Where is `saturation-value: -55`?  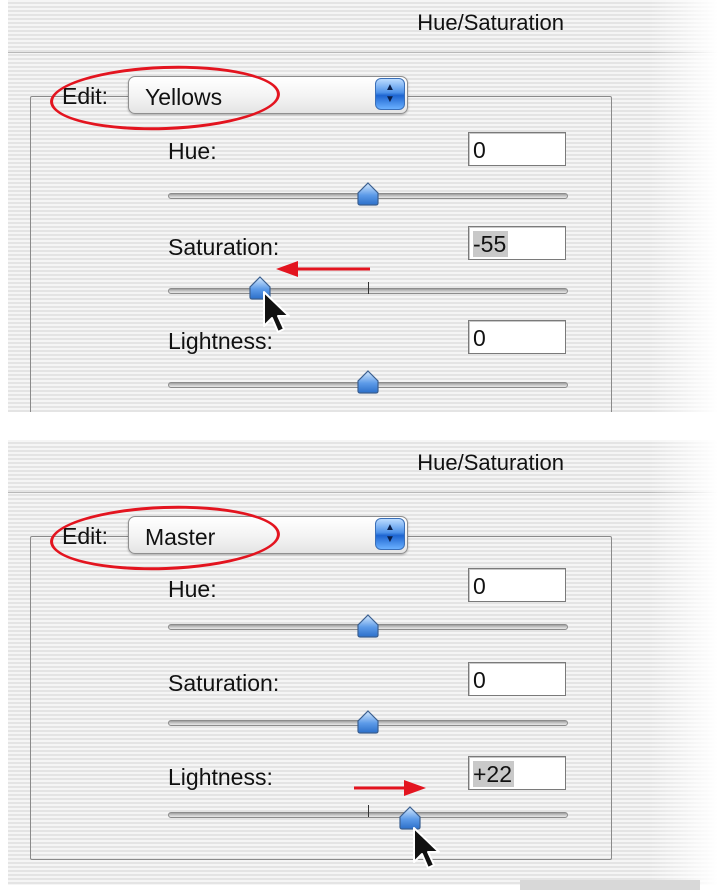 saturation-value: -55 is located at coordinates (491, 244).